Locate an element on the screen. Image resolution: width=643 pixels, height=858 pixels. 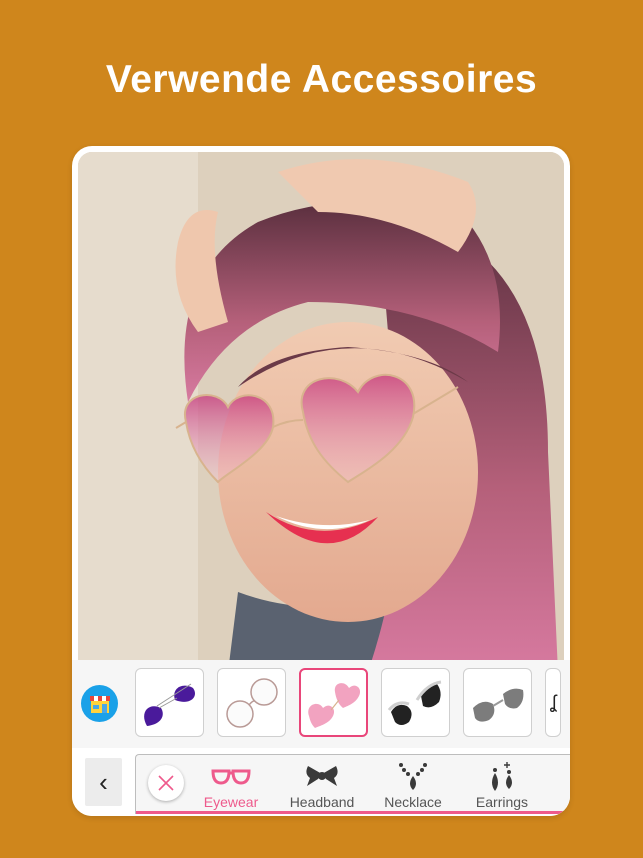
category-tabbar: ‹ Eyewear Headband Necklace Earrings is located at coordinates (321, 782).